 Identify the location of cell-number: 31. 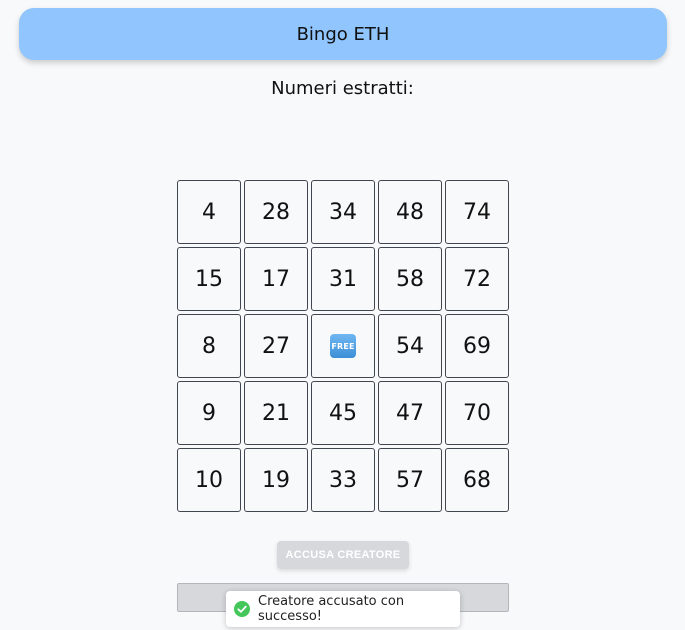
(343, 279).